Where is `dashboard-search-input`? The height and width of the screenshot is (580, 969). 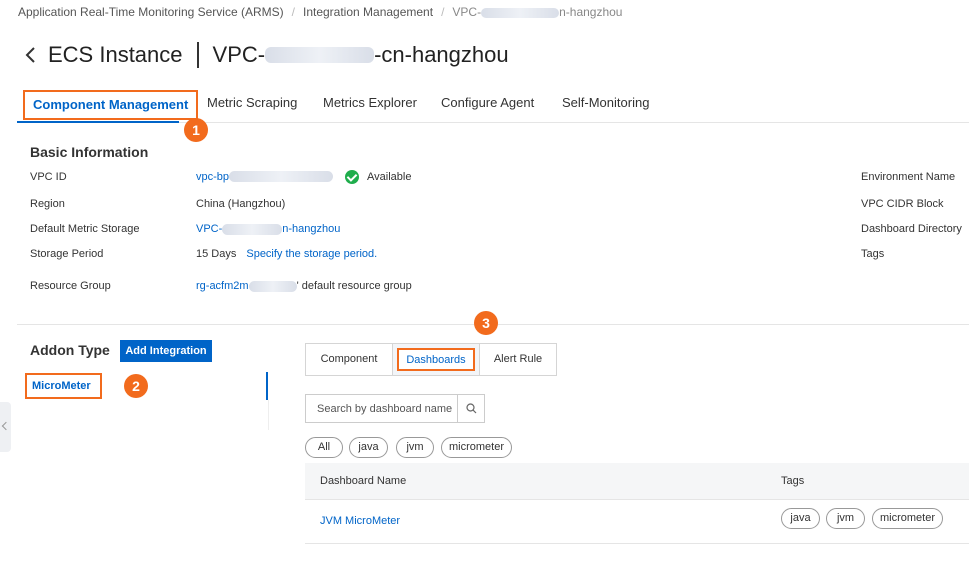
dashboard-search-input is located at coordinates (381, 408).